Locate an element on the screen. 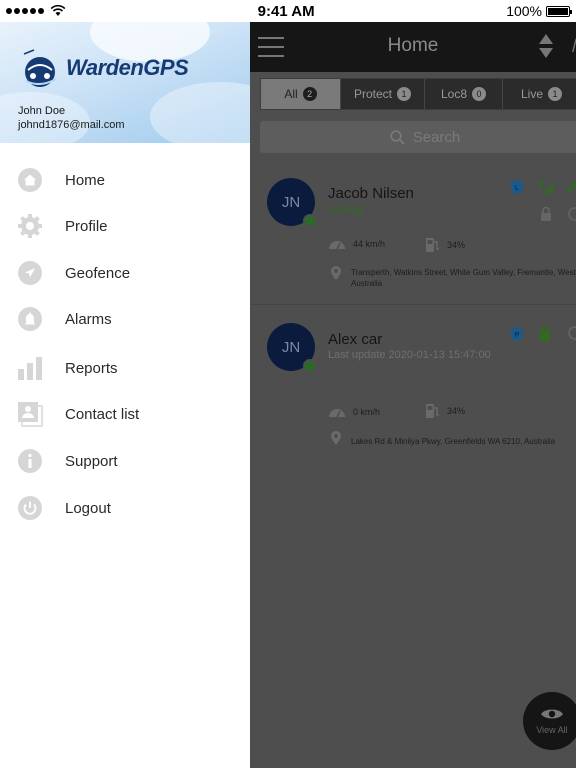 The height and width of the screenshot is (768, 576). bell-icon is located at coordinates (30, 319).